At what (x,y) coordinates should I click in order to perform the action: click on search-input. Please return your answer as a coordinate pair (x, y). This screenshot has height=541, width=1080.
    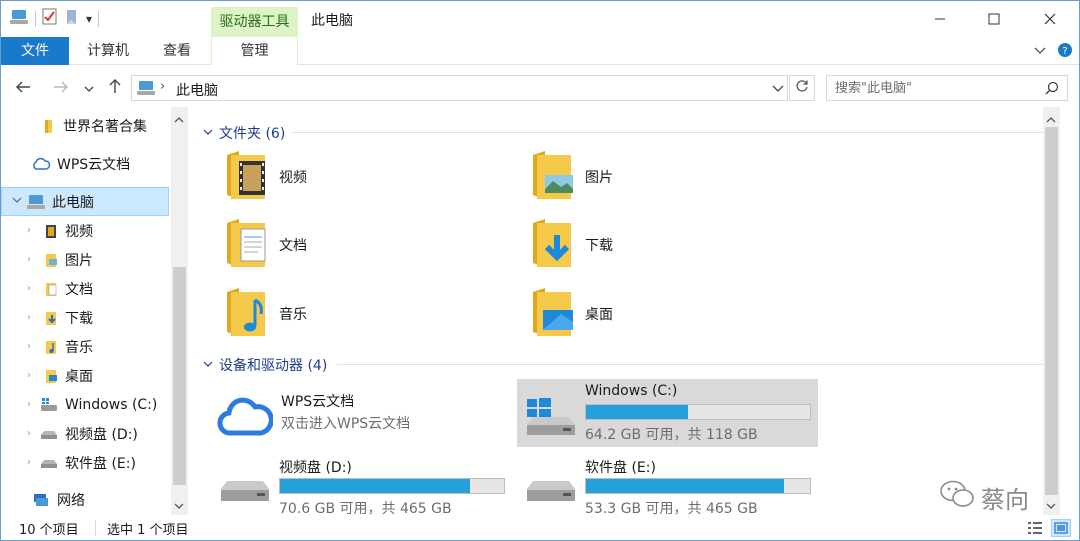
    Looking at the image, I should click on (927, 88).